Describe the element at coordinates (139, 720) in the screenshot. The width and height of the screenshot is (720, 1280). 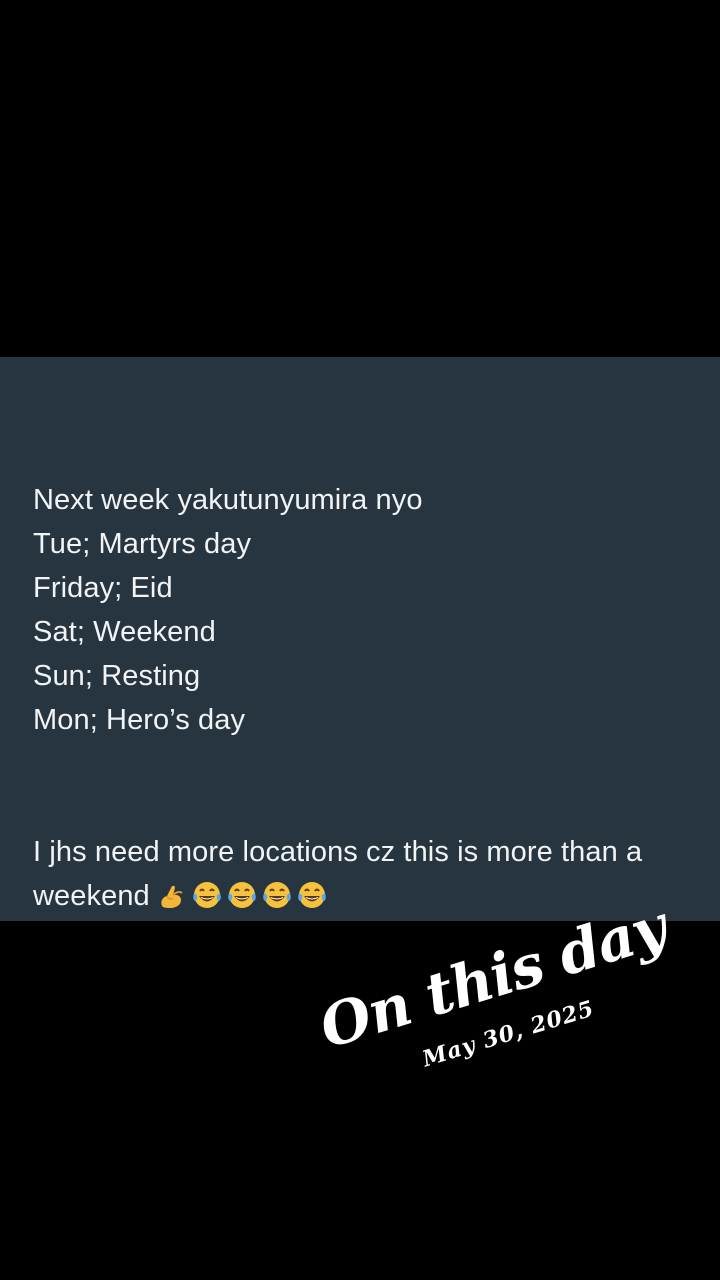
I see `status-line-monday: Mon; Hero’s day` at that location.